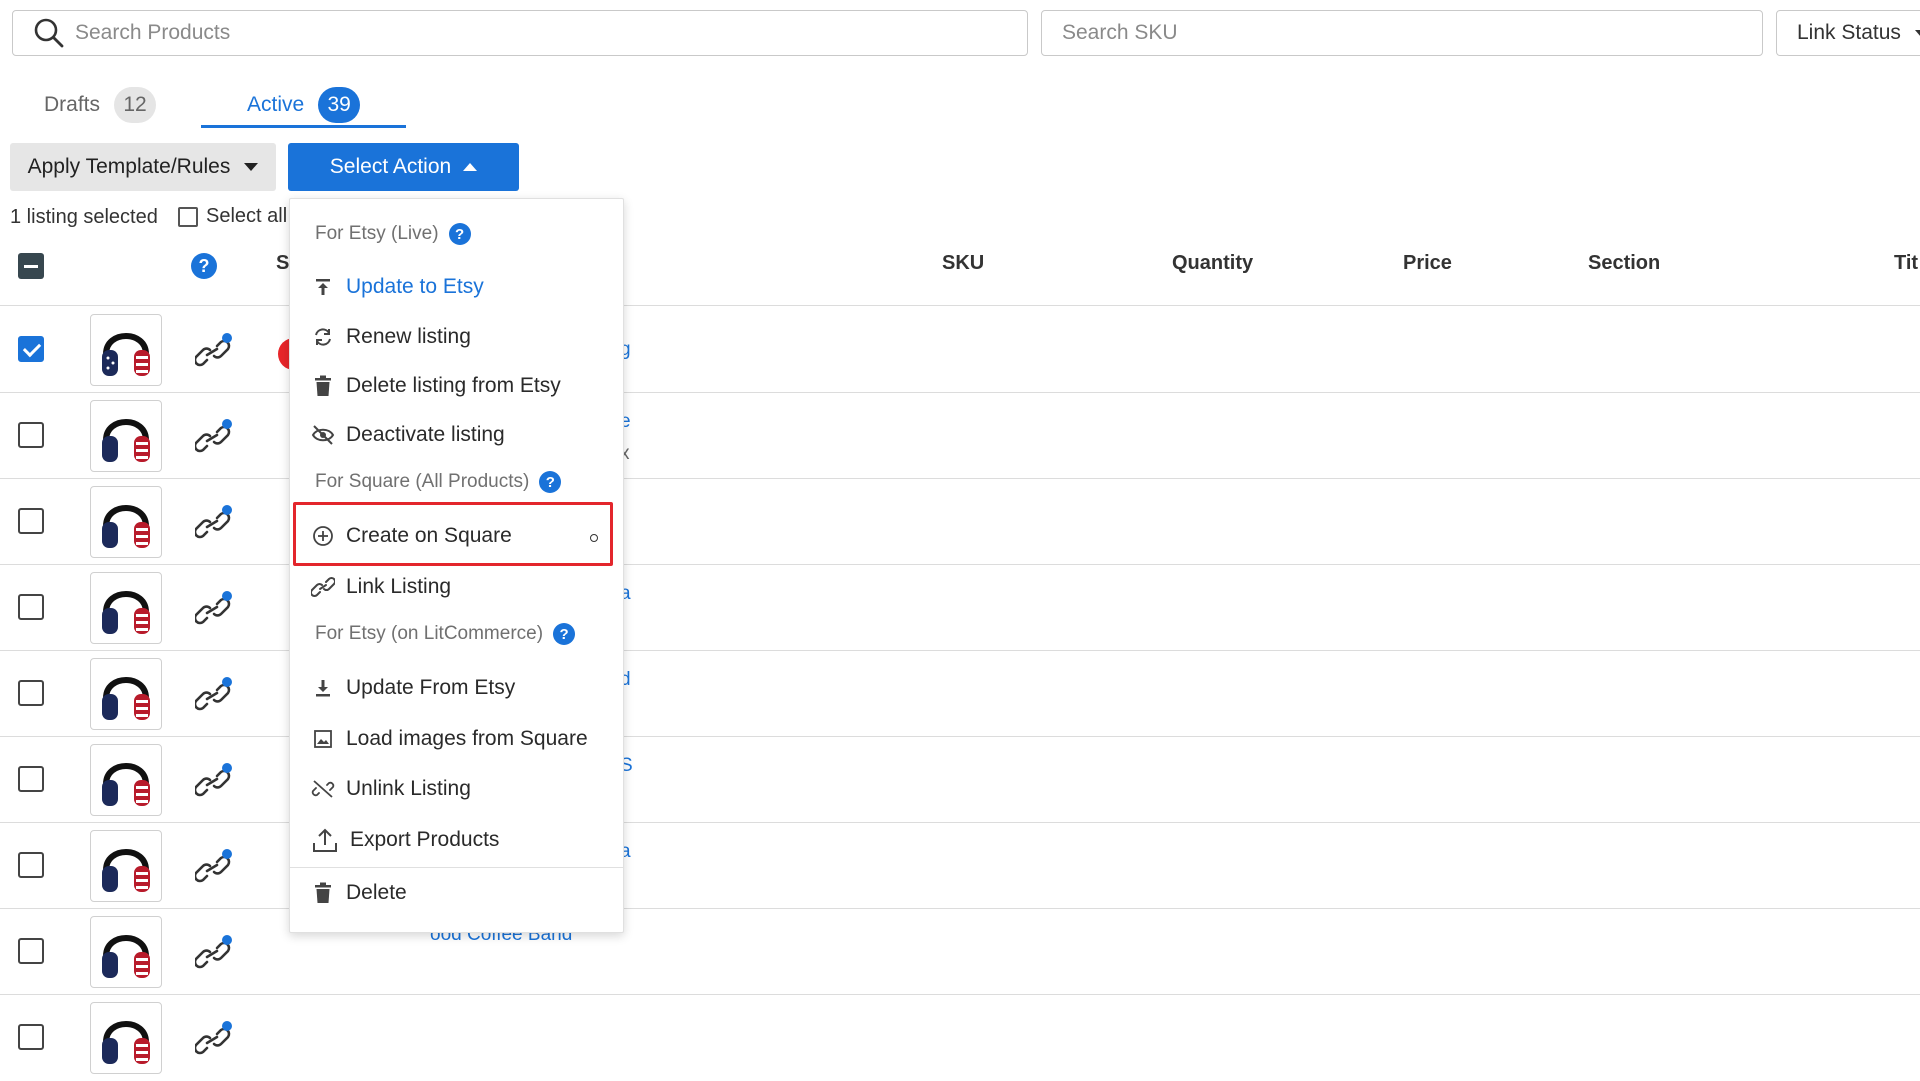  What do you see at coordinates (100, 105) in the screenshot?
I see `tab-drafts: Drafts 12` at bounding box center [100, 105].